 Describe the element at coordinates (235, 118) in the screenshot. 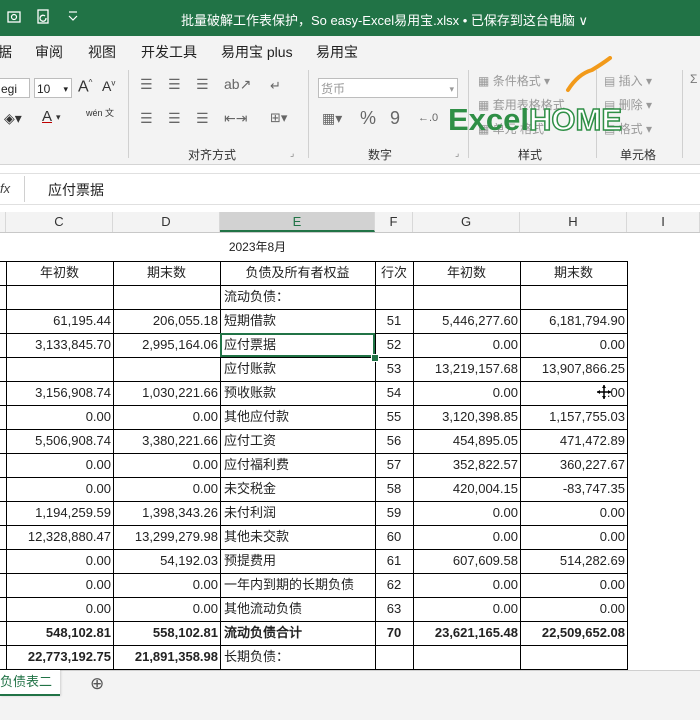

I see `indent-icon: ⇤⇥` at that location.